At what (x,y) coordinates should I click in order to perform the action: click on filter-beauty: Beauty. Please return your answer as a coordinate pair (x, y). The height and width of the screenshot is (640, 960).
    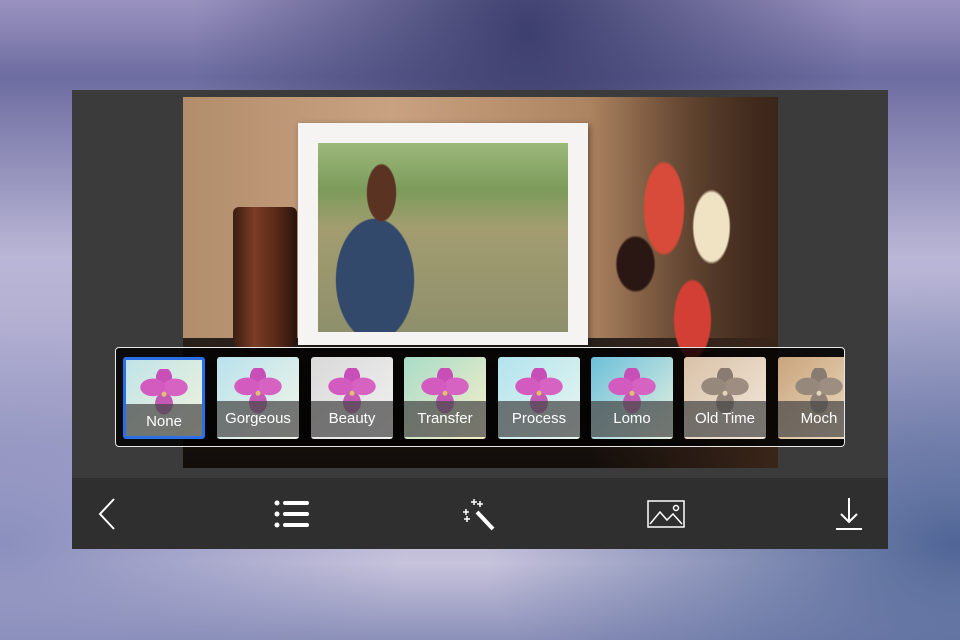
    Looking at the image, I should click on (352, 398).